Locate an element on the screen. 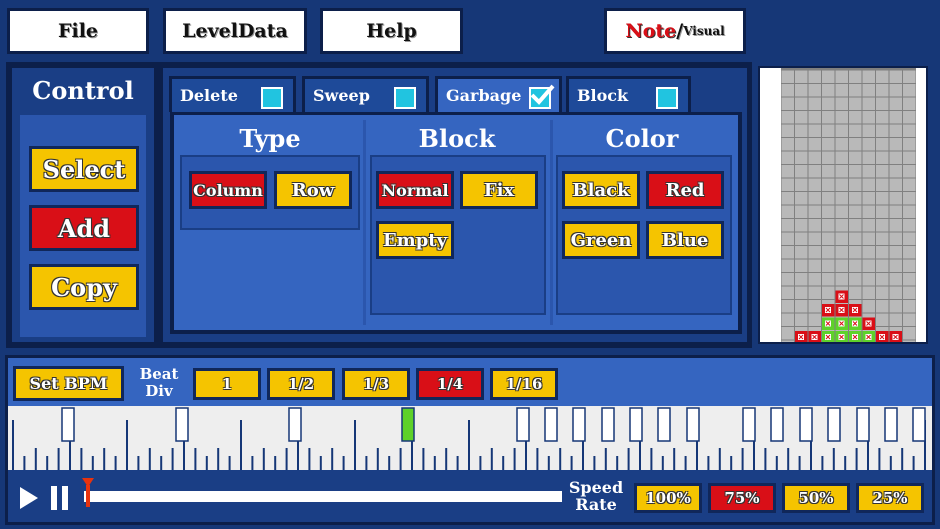 The image size is (940, 529). div-1-2-button: 1/2 is located at coordinates (301, 384).